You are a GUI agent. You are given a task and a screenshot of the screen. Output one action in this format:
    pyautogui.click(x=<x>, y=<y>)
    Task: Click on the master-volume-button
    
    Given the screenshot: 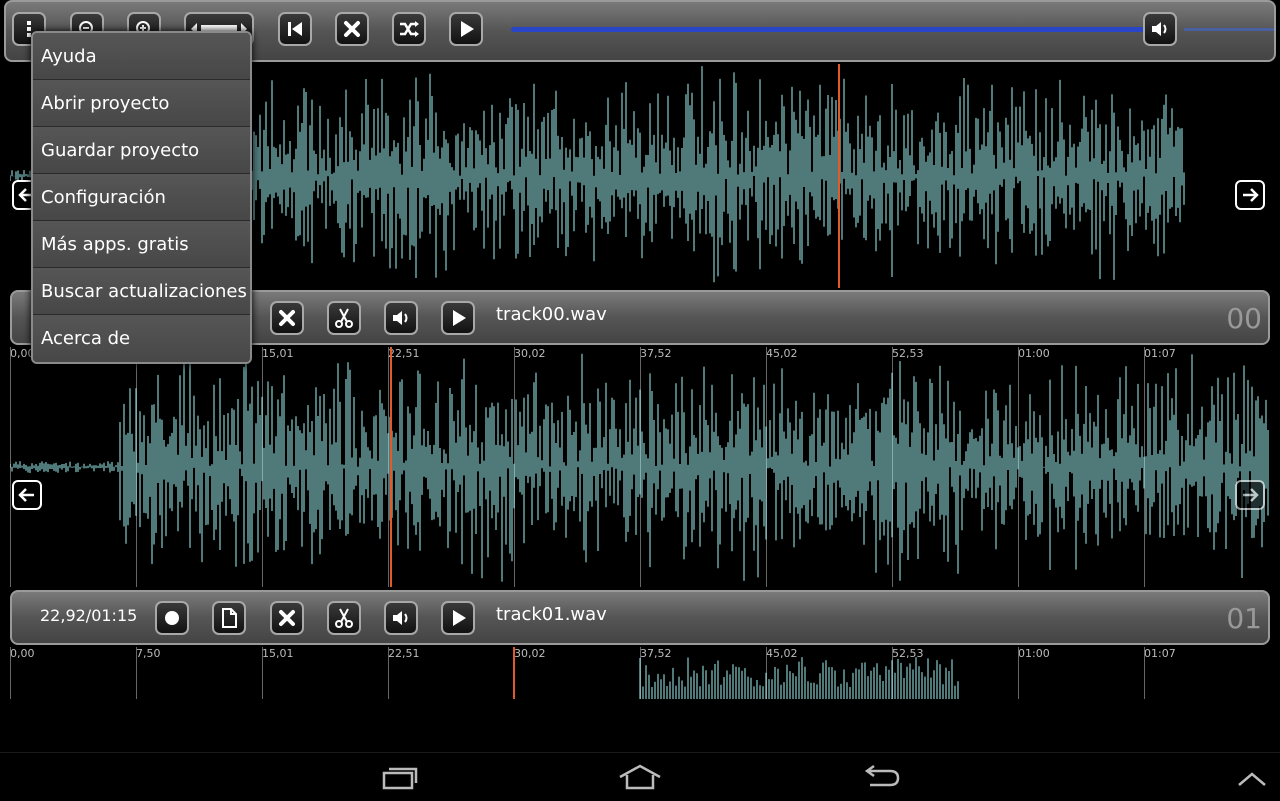 What is the action you would take?
    pyautogui.click(x=1160, y=29)
    